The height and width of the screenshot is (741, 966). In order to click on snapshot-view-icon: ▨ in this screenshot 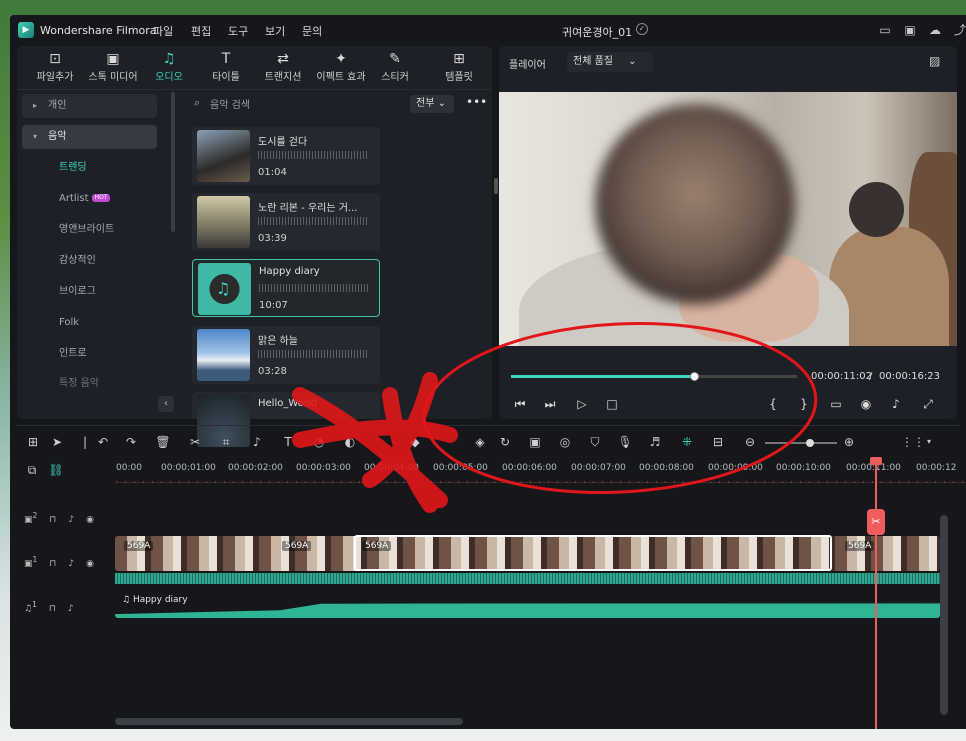, I will do `click(934, 61)`.